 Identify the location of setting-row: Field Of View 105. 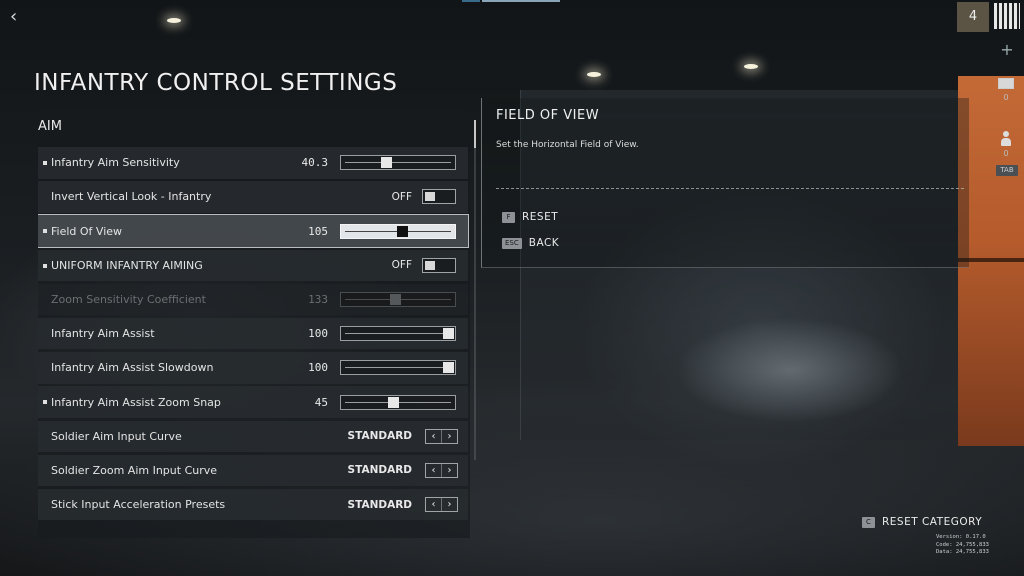
(253, 231).